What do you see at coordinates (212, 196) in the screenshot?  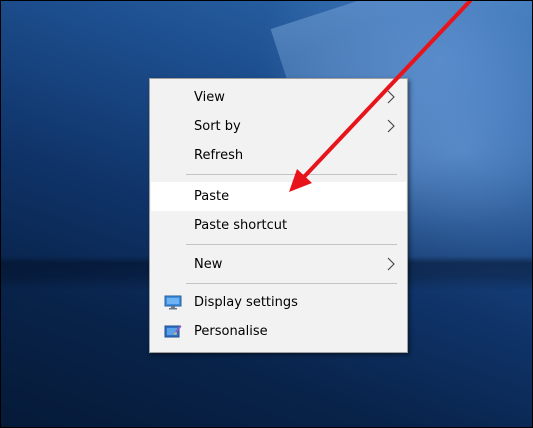 I see `menu-item-label: Paste` at bounding box center [212, 196].